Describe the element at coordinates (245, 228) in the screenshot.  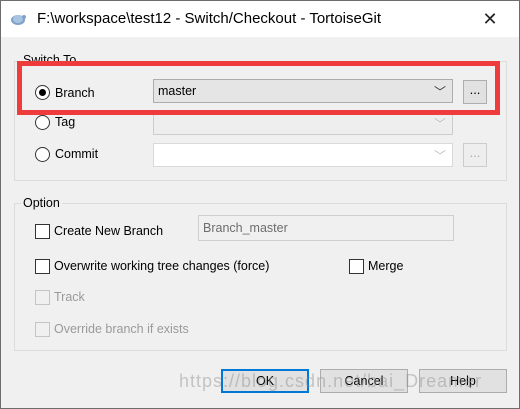
I see `new-branch-name-value: Branch_master` at that location.